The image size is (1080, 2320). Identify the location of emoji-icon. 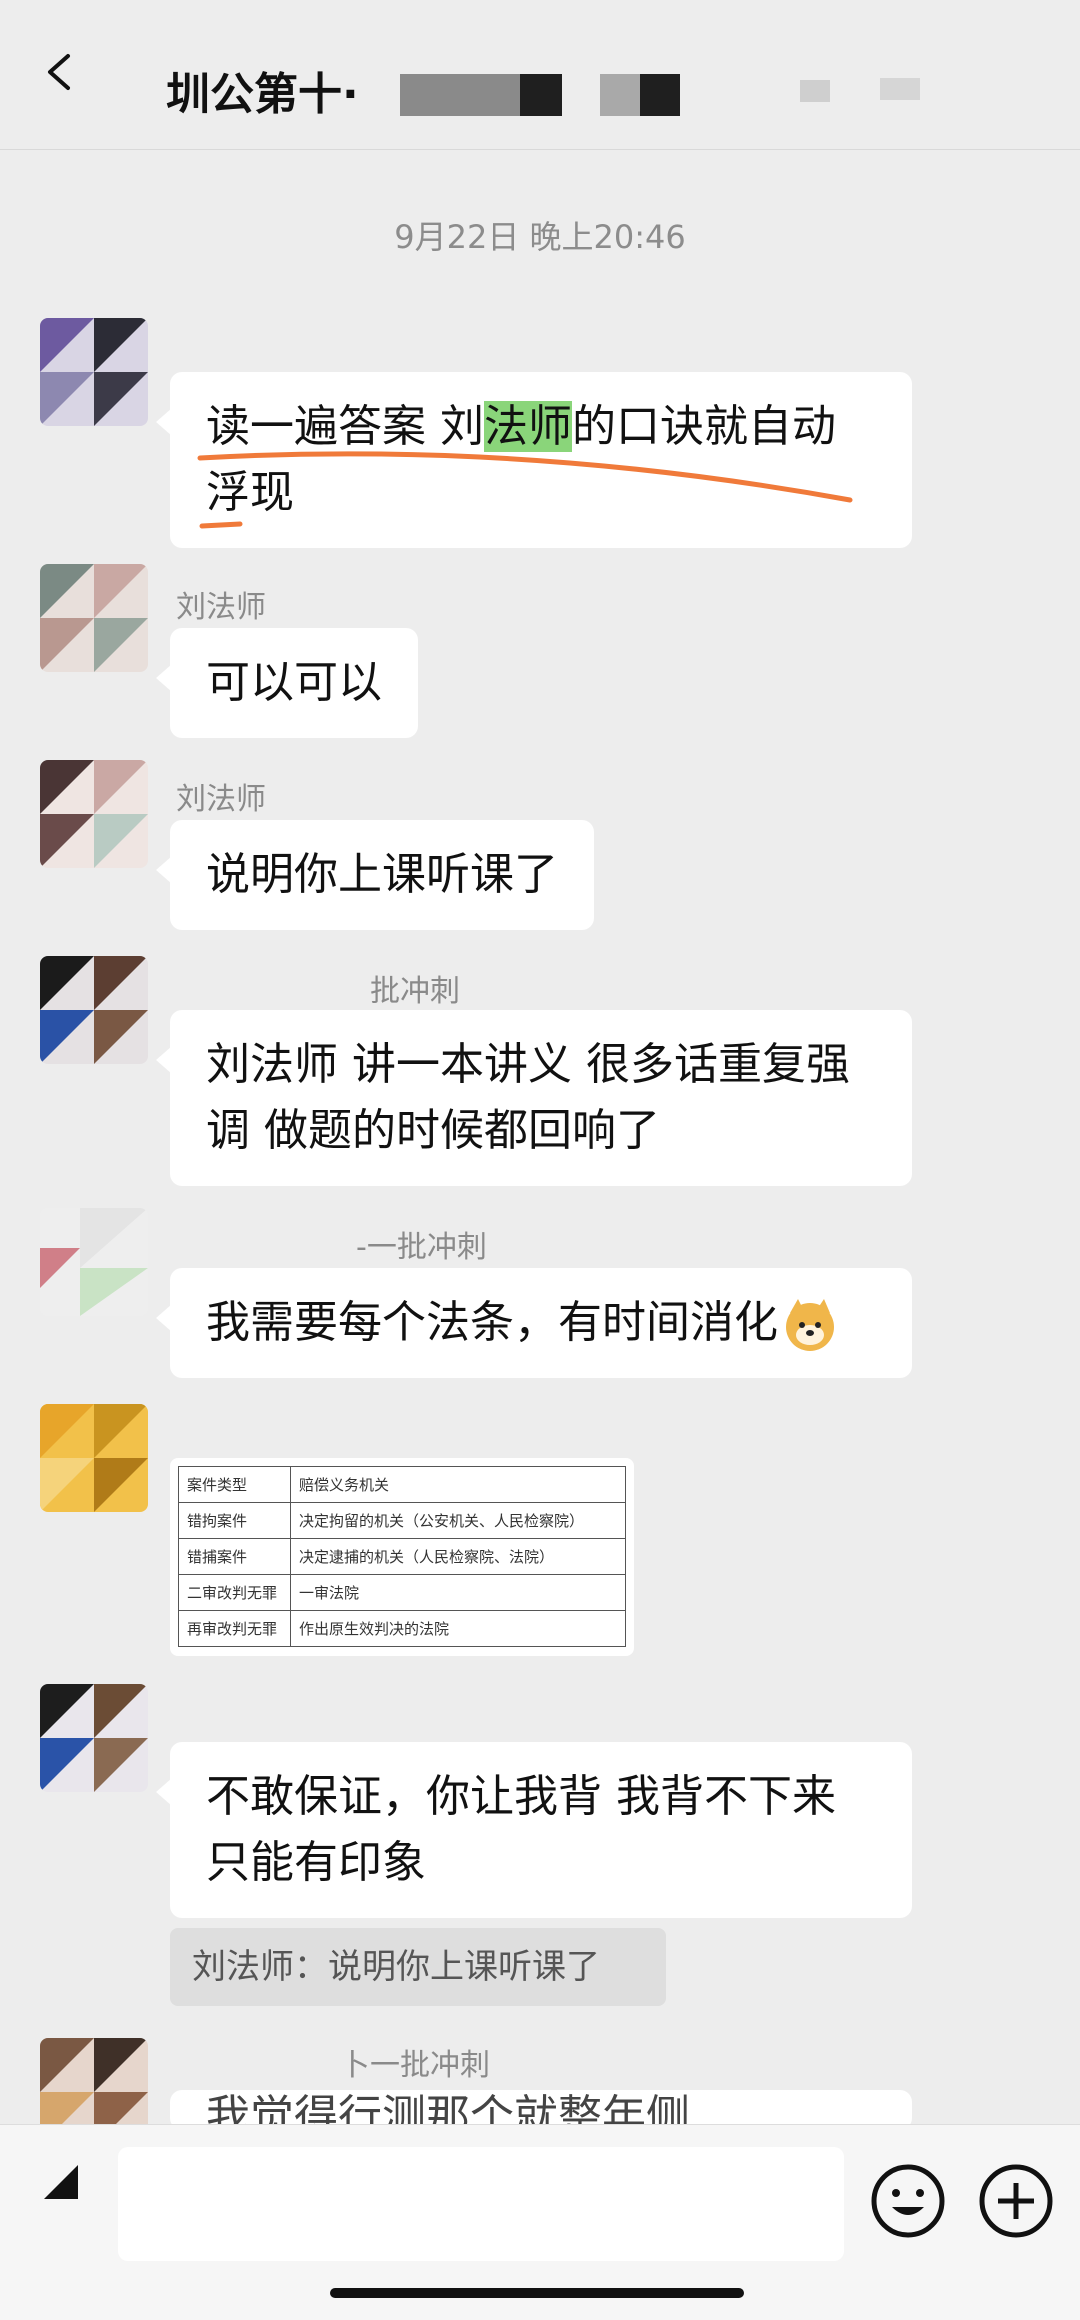
(908, 2201).